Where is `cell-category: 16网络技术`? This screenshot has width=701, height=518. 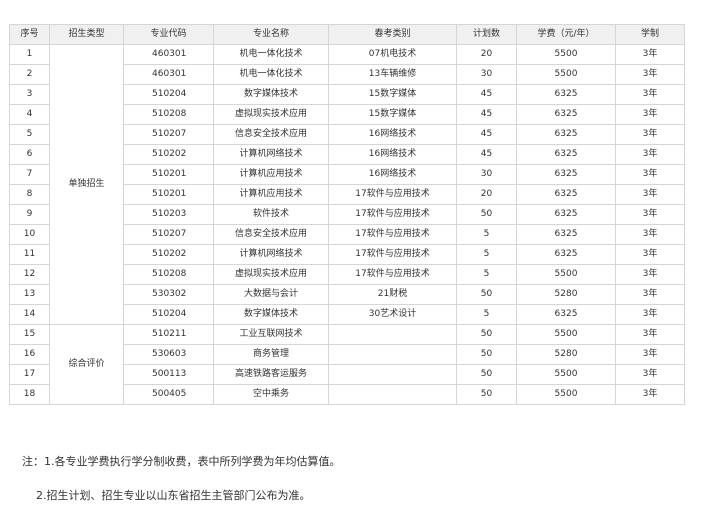 cell-category: 16网络技术 is located at coordinates (392, 154).